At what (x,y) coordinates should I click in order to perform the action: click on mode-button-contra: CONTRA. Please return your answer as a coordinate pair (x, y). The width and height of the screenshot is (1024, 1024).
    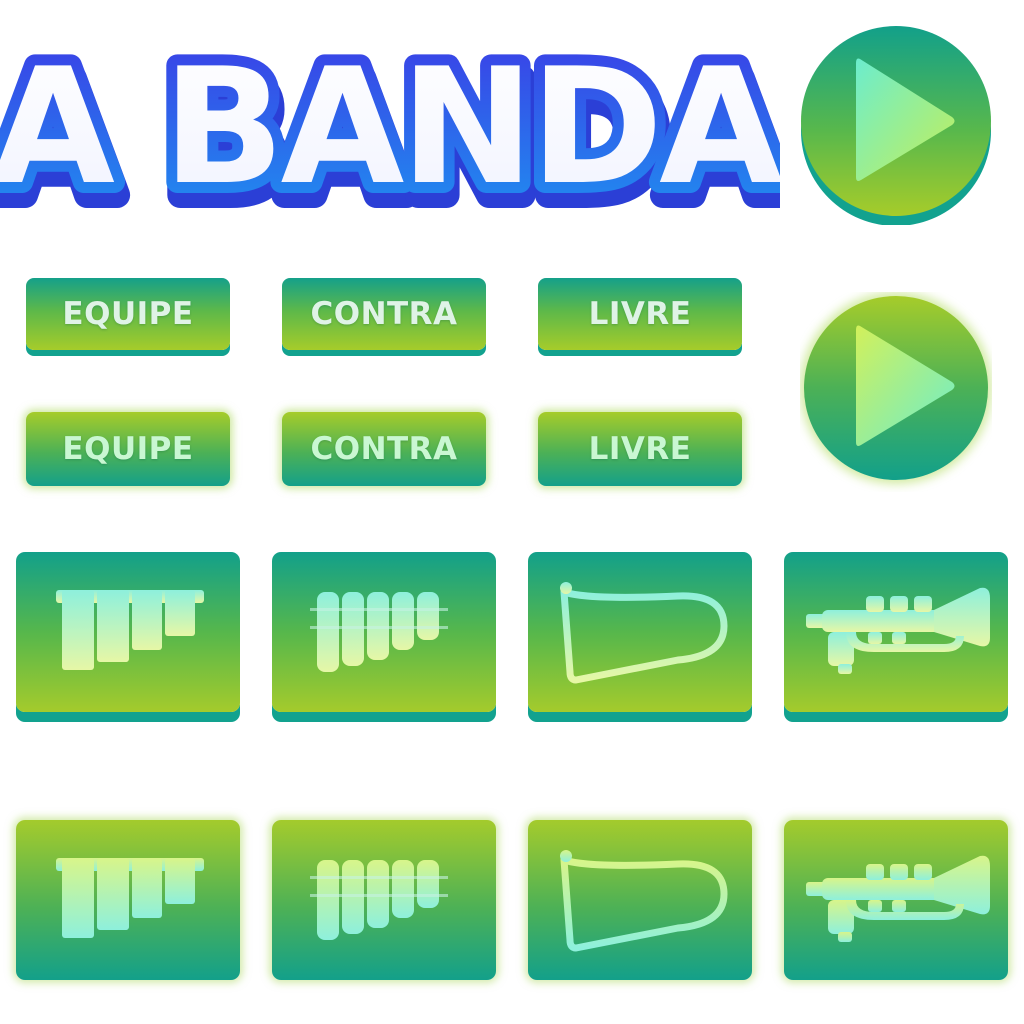
    Looking at the image, I should click on (384, 314).